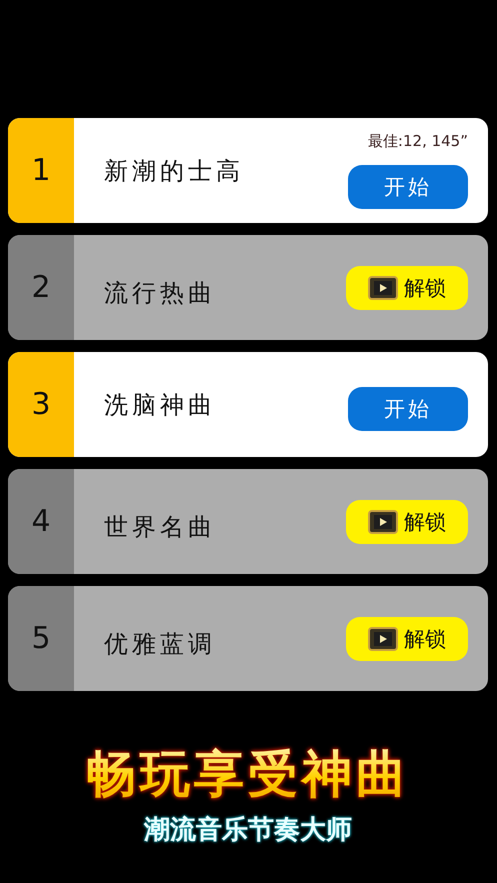 This screenshot has height=883, width=497. I want to click on level-card: 1 新潮的士高 最佳:12, 145” 开始, so click(248, 170).